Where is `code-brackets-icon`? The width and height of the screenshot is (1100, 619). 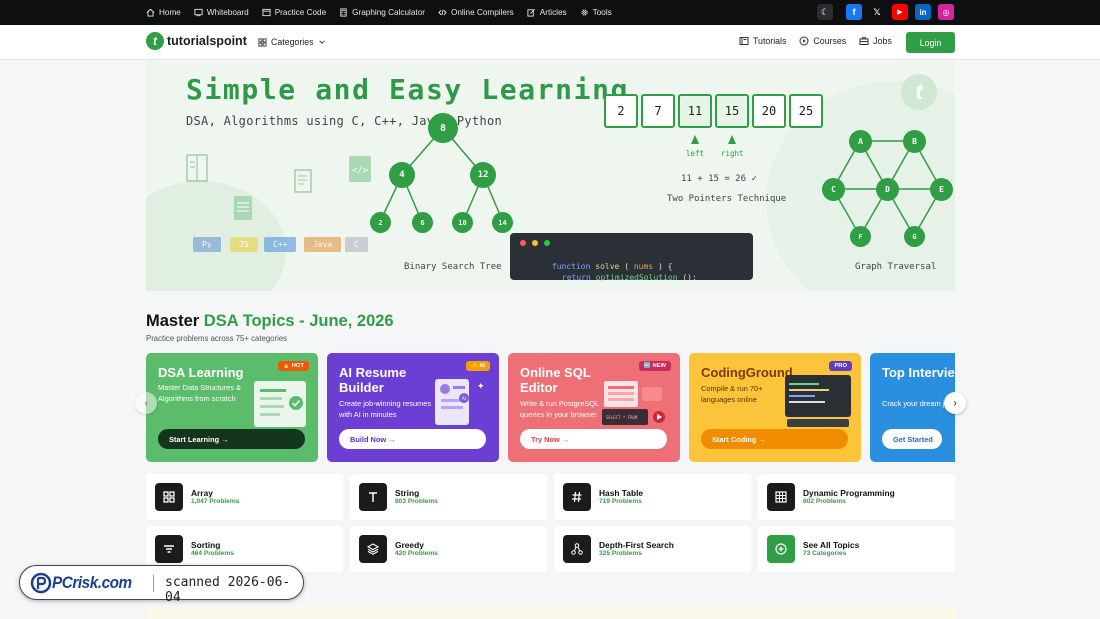 code-brackets-icon is located at coordinates (442, 12).